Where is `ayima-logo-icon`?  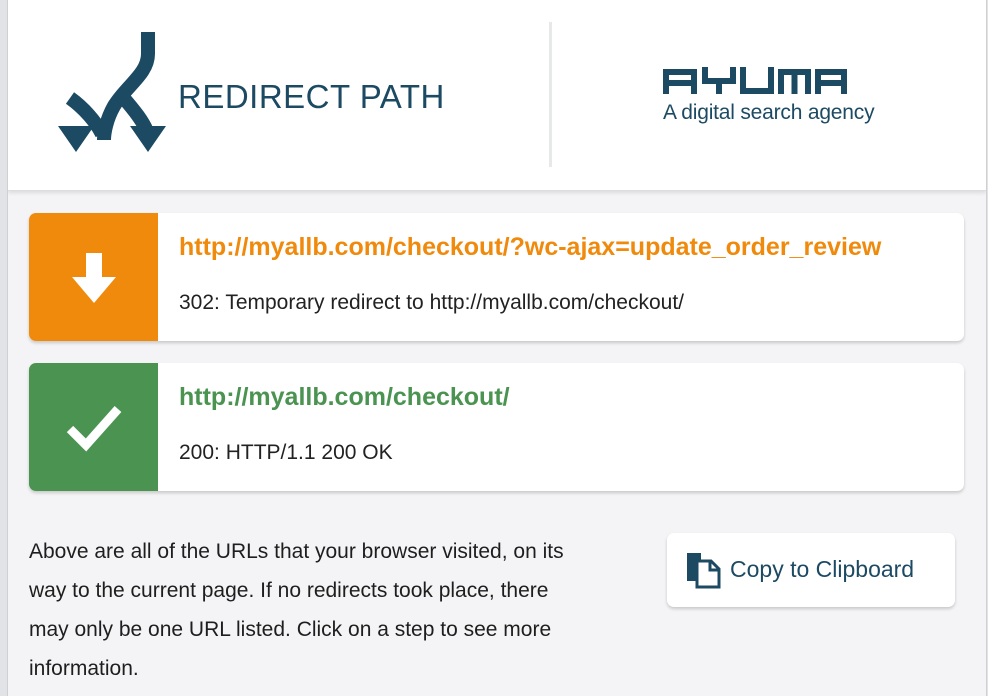
ayima-logo-icon is located at coordinates (755, 80).